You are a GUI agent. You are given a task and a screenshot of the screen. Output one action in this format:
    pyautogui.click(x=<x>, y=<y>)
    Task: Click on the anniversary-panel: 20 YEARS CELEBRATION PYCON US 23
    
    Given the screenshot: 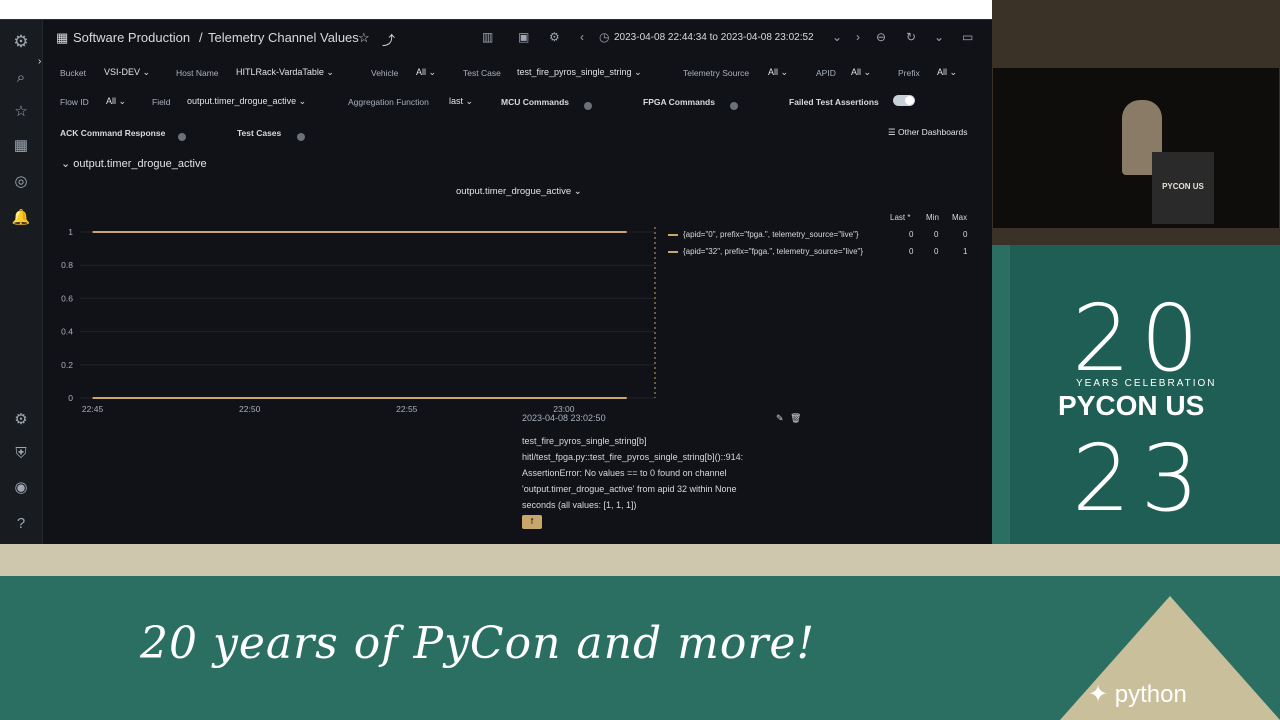 What is the action you would take?
    pyautogui.click(x=1145, y=411)
    